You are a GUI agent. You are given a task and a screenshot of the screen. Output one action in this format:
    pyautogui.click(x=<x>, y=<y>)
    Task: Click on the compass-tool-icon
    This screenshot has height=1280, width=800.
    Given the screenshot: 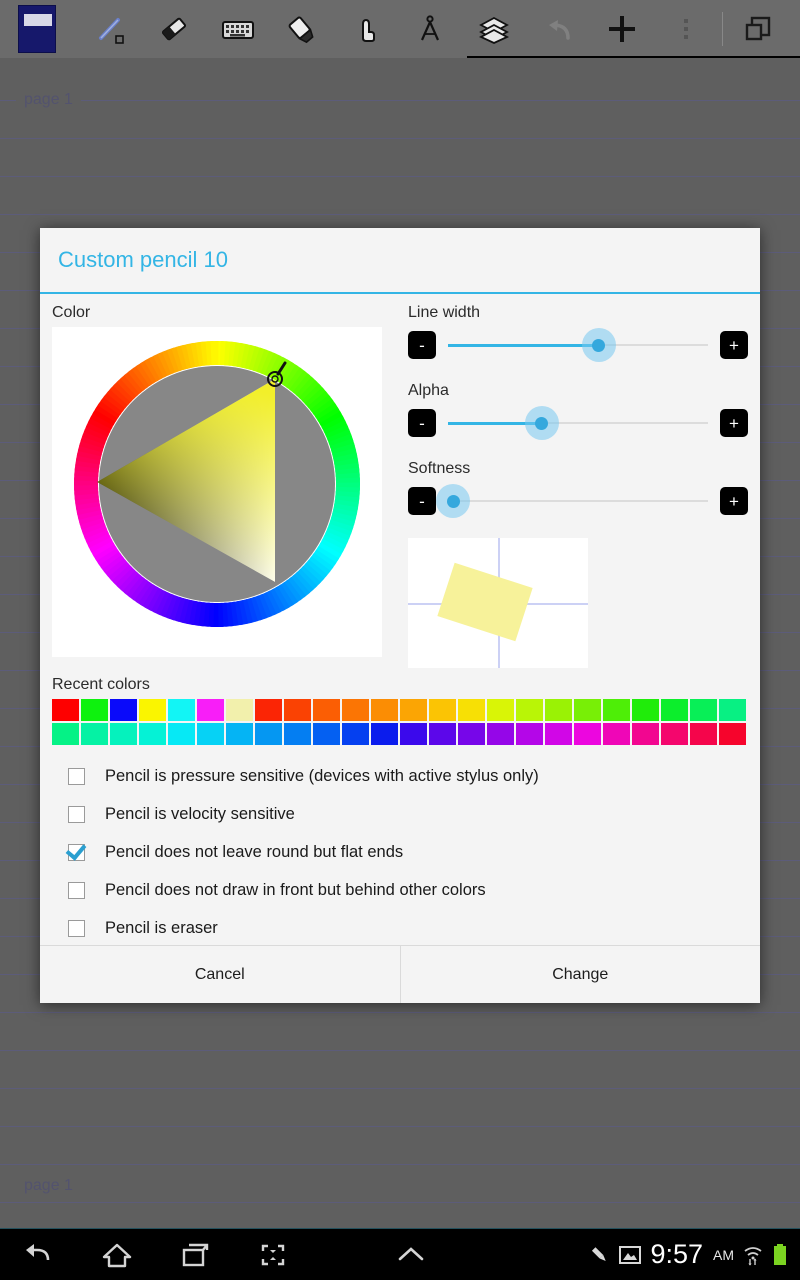 What is the action you would take?
    pyautogui.click(x=430, y=29)
    